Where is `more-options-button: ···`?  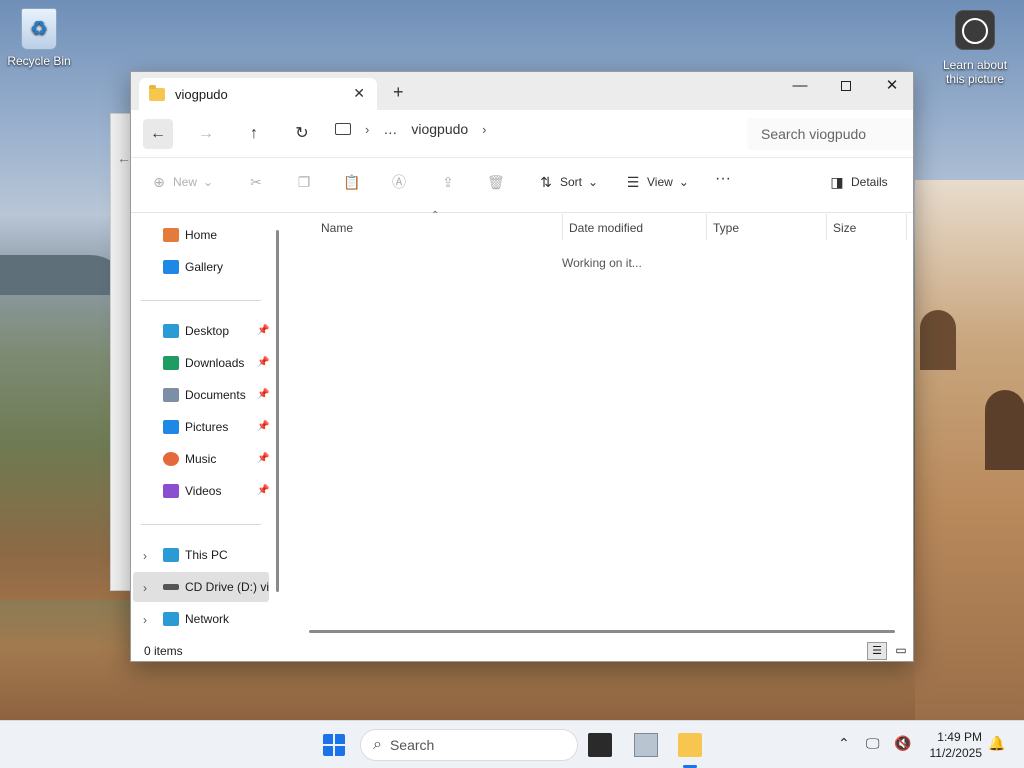 more-options-button: ··· is located at coordinates (723, 179).